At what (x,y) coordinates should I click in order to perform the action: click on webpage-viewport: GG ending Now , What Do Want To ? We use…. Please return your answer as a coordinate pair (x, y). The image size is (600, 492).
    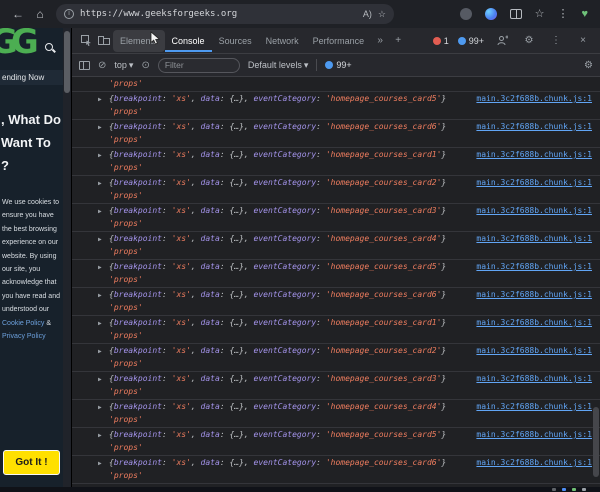
    Looking at the image, I should click on (31, 257).